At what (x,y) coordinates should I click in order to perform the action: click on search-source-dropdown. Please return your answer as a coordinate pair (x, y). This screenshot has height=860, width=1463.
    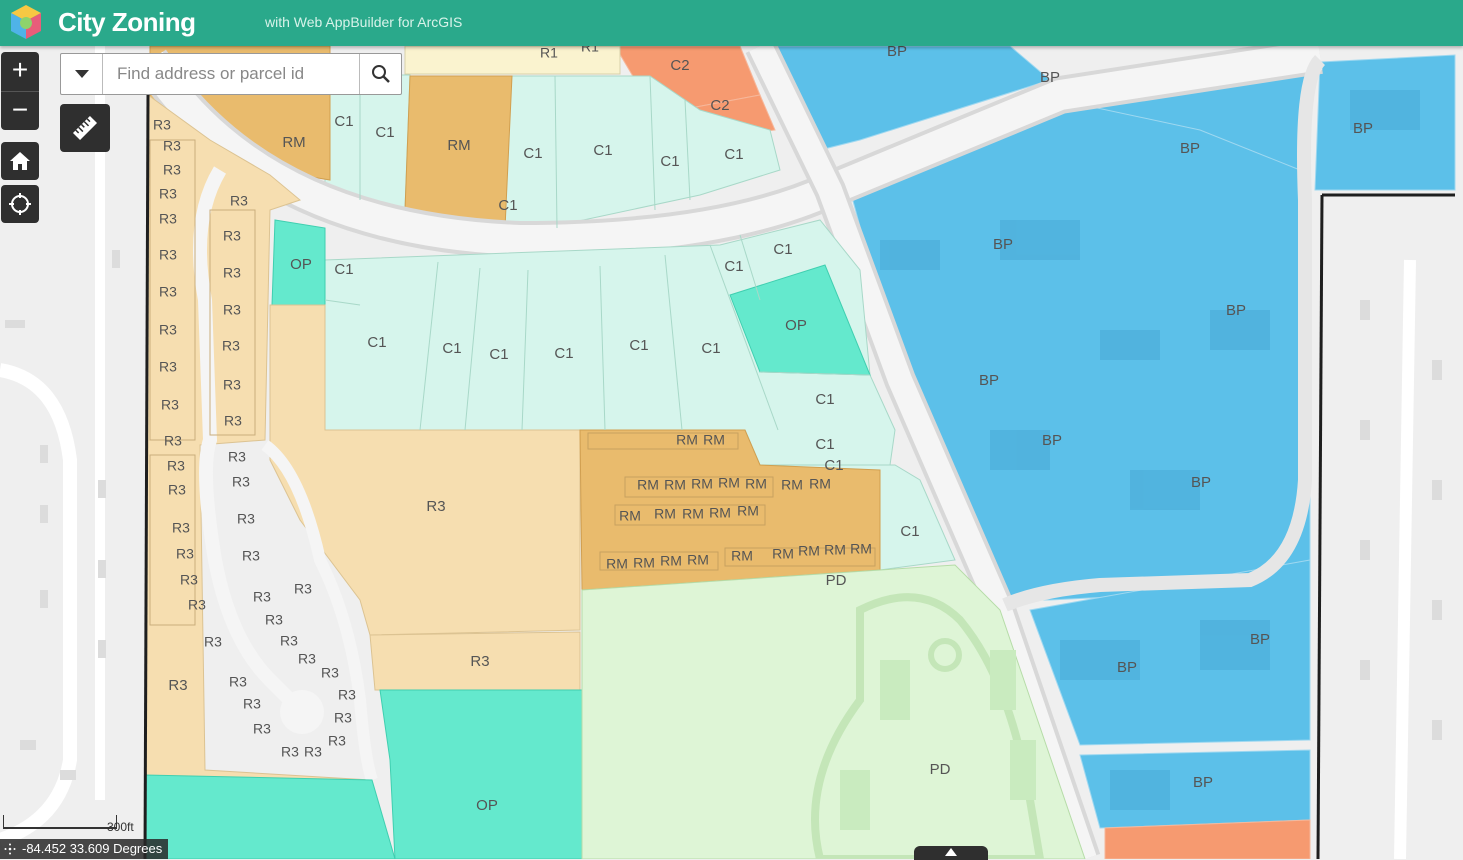
    Looking at the image, I should click on (82, 74).